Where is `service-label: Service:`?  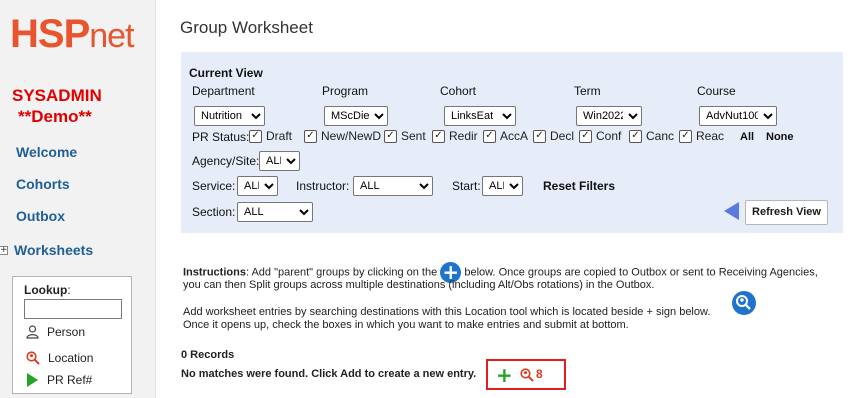
service-label: Service: is located at coordinates (214, 186).